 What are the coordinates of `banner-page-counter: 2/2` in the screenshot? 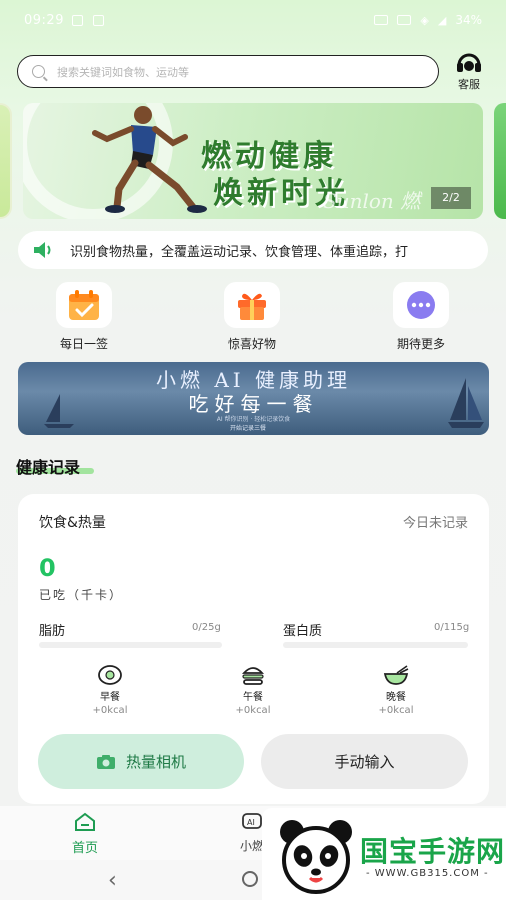 It's located at (451, 198).